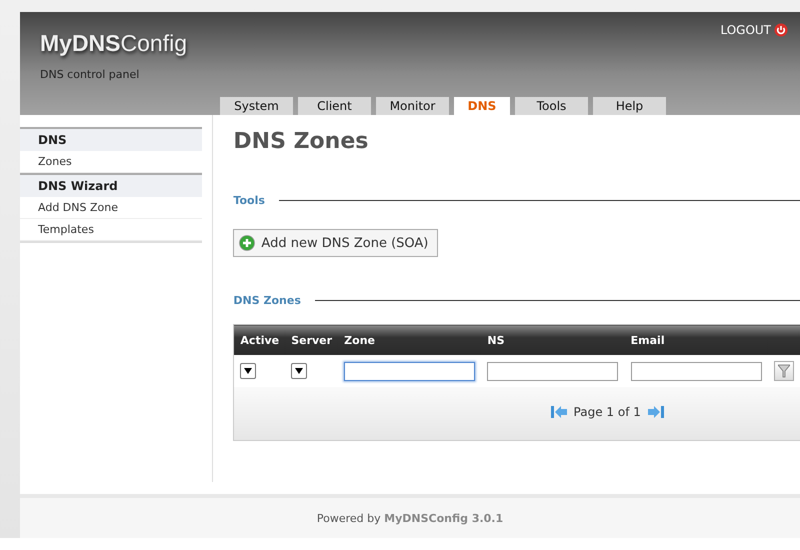 Image resolution: width=800 pixels, height=550 pixels. I want to click on sidebar-item: Templates, so click(111, 230).